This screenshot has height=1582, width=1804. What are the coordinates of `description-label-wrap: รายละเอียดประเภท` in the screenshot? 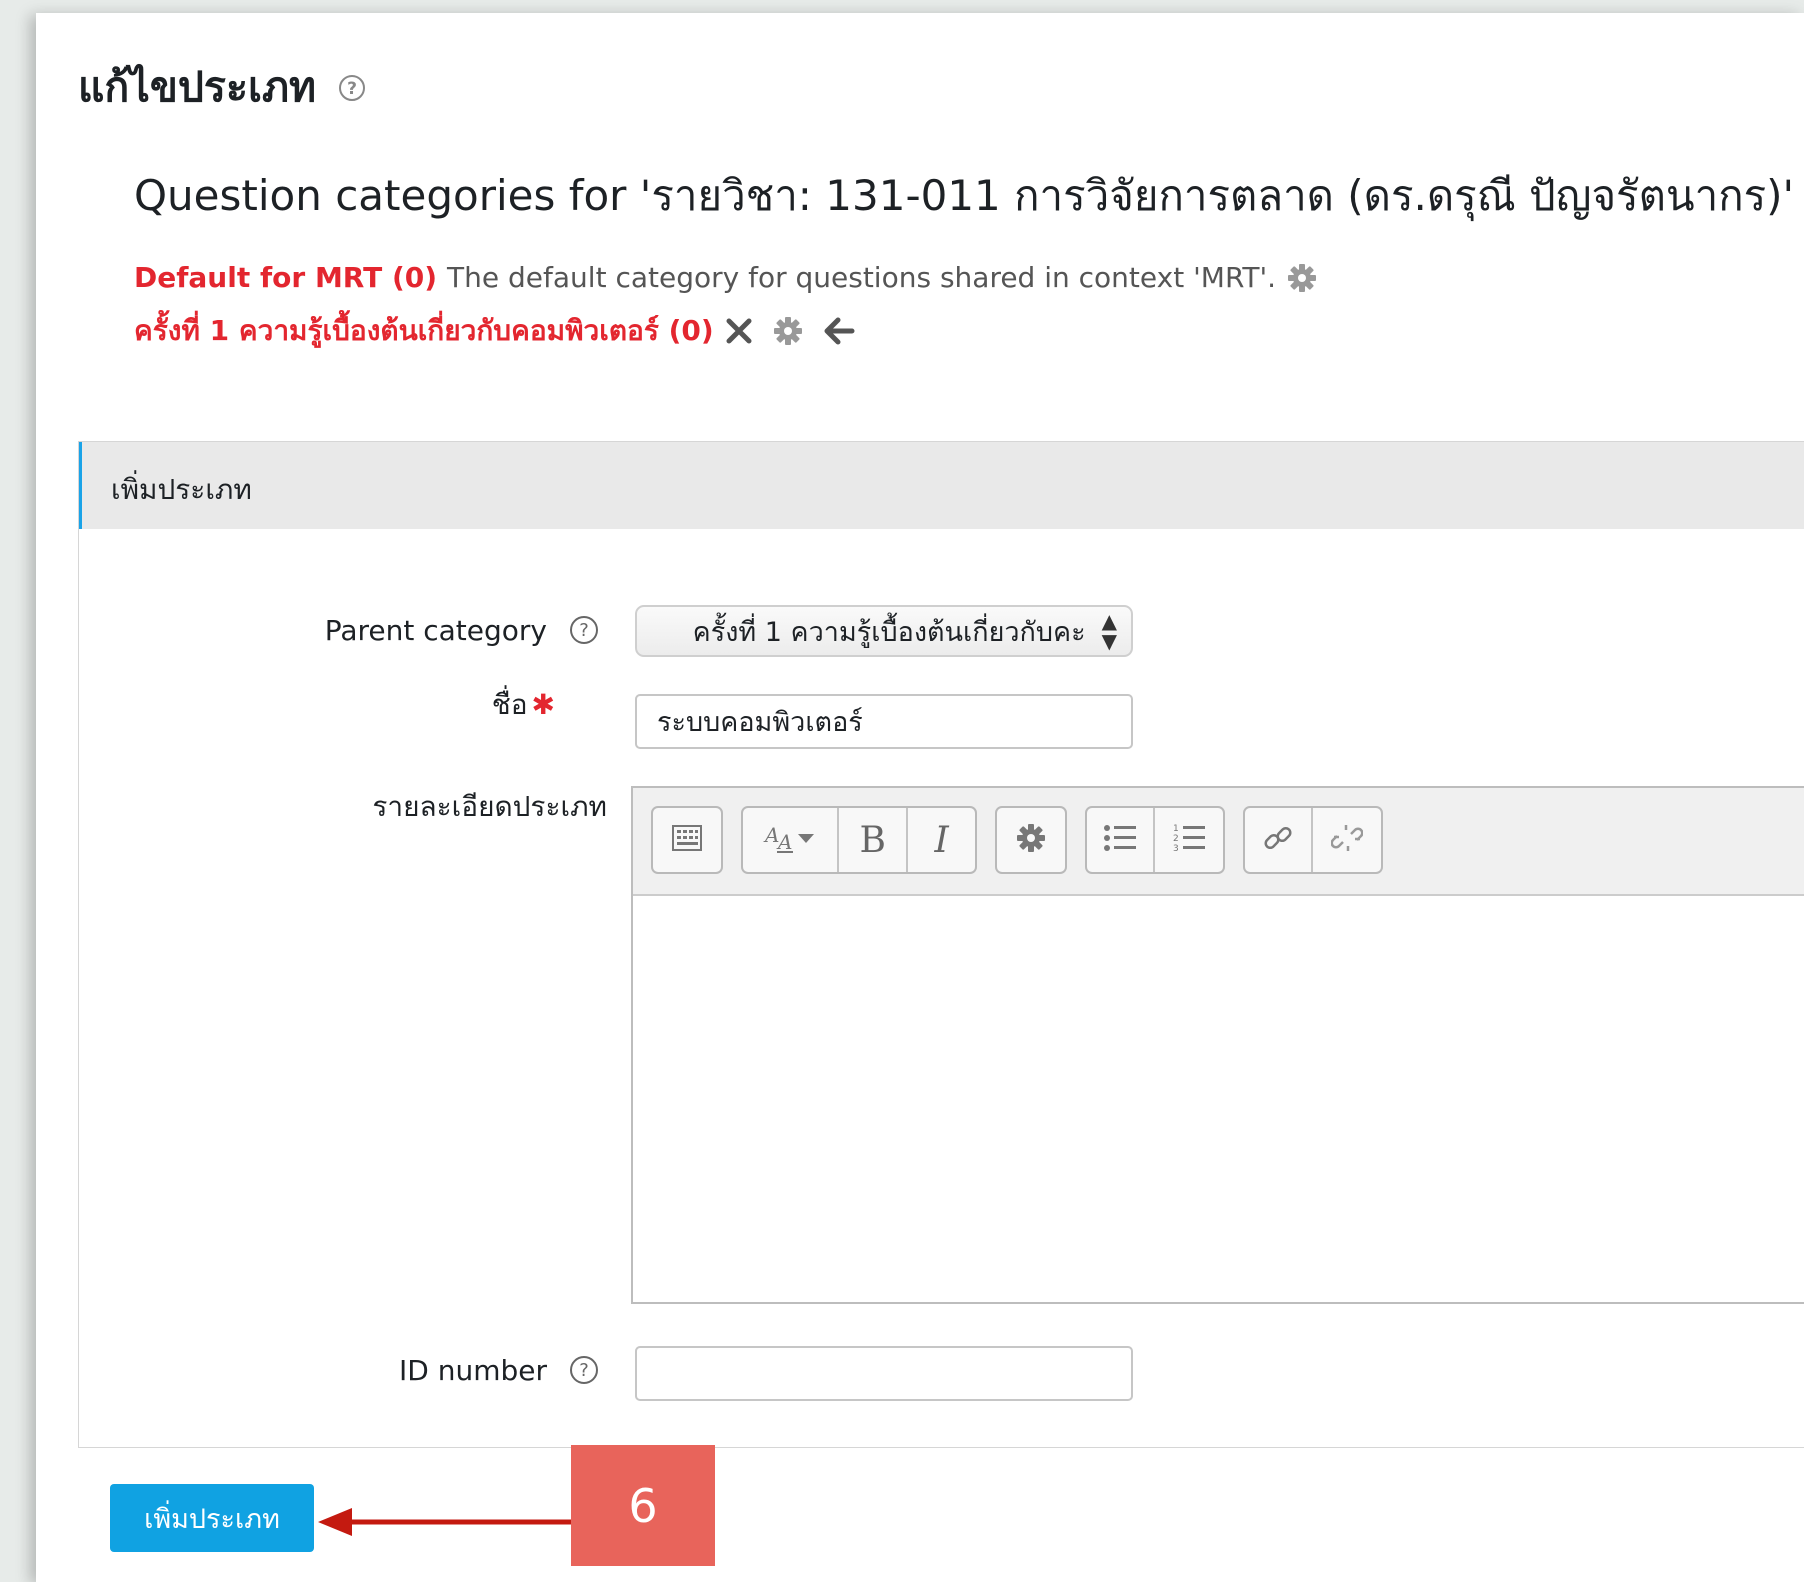 It's located at (489, 807).